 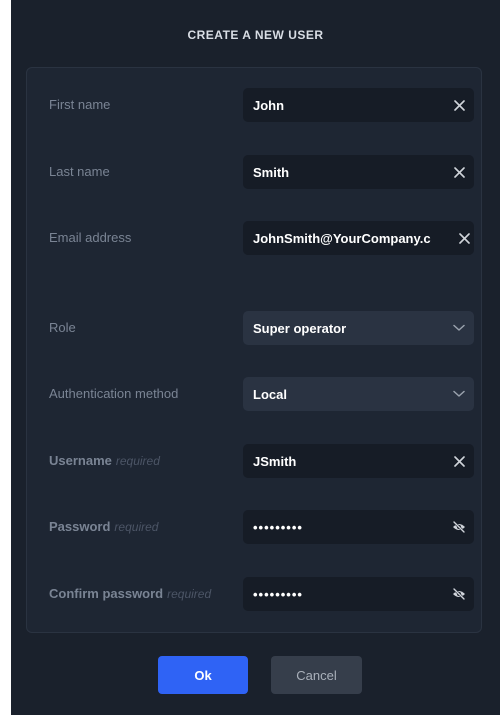 What do you see at coordinates (62, 327) in the screenshot?
I see `role-label: Role` at bounding box center [62, 327].